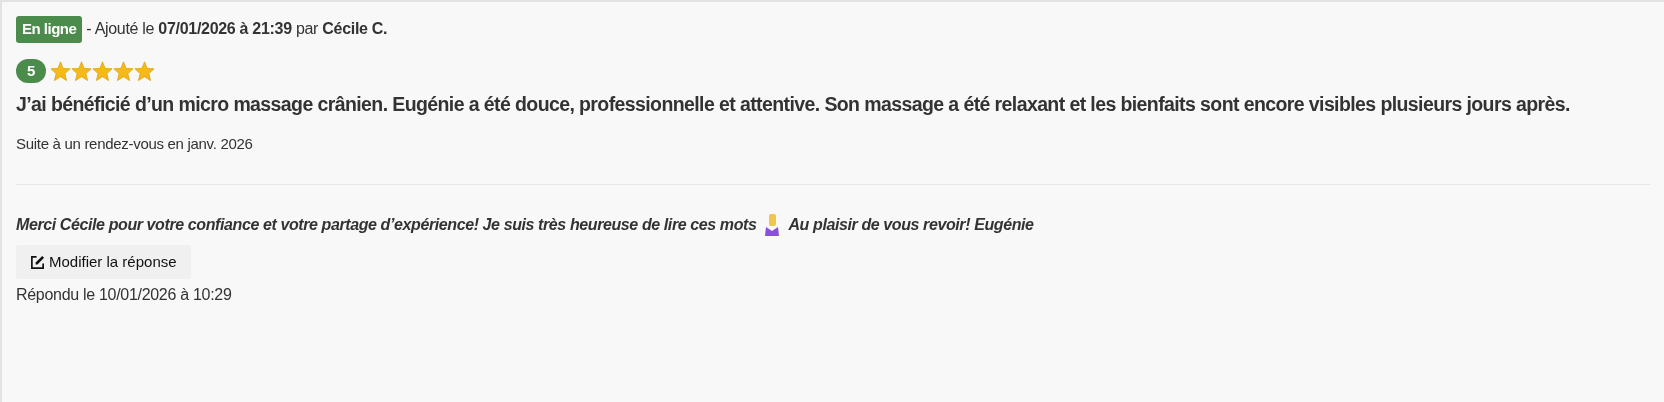 This screenshot has width=1664, height=402. Describe the element at coordinates (31, 70) in the screenshot. I see `rating-badge: 5` at that location.